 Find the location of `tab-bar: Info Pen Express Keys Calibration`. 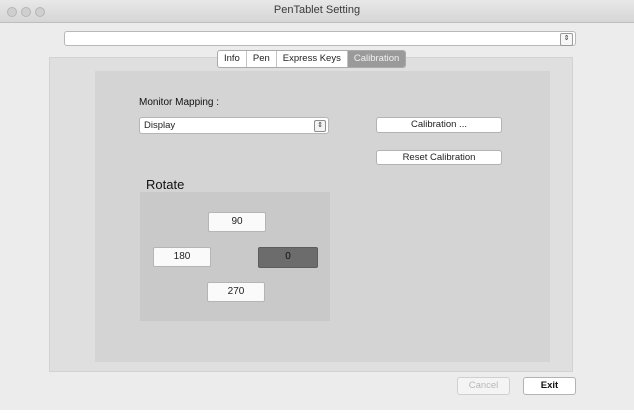

tab-bar: Info Pen Express Keys Calibration is located at coordinates (312, 59).